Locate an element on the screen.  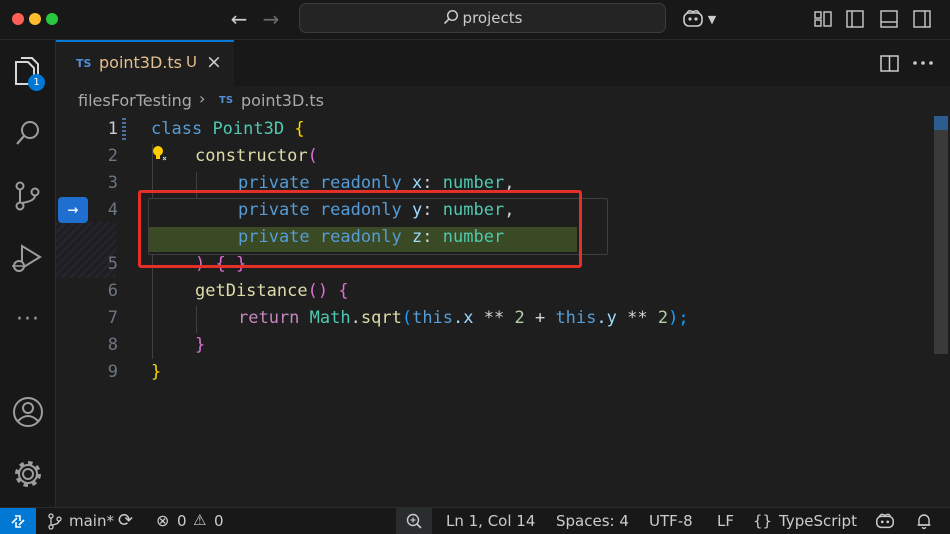
run-debug-icon is located at coordinates (27, 258).